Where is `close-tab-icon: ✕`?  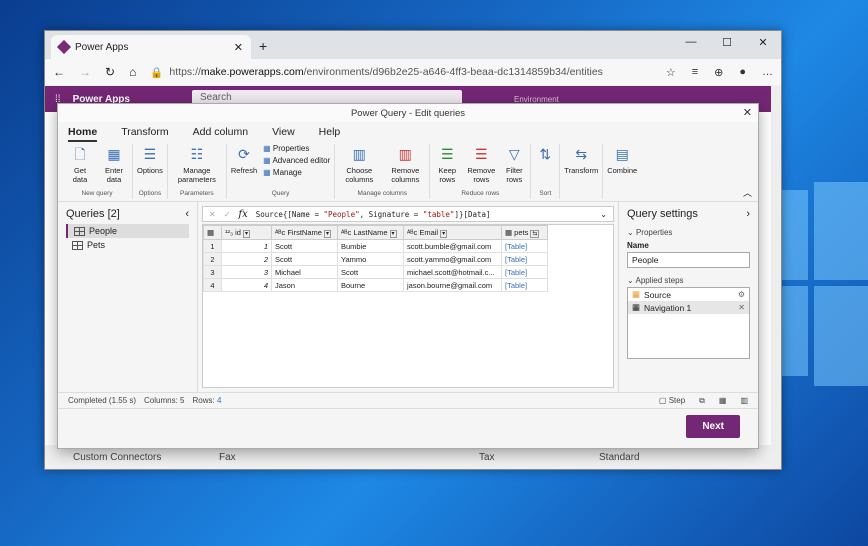
close-tab-icon: ✕ is located at coordinates (238, 47).